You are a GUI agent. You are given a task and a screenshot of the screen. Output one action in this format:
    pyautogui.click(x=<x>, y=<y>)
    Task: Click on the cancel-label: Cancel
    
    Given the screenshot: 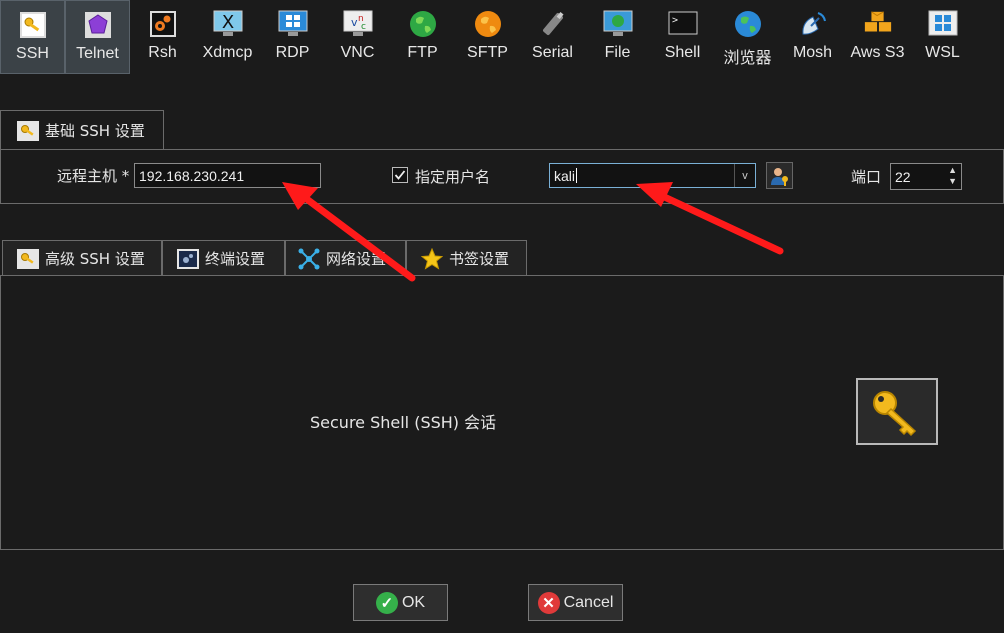 What is the action you would take?
    pyautogui.click(x=588, y=602)
    